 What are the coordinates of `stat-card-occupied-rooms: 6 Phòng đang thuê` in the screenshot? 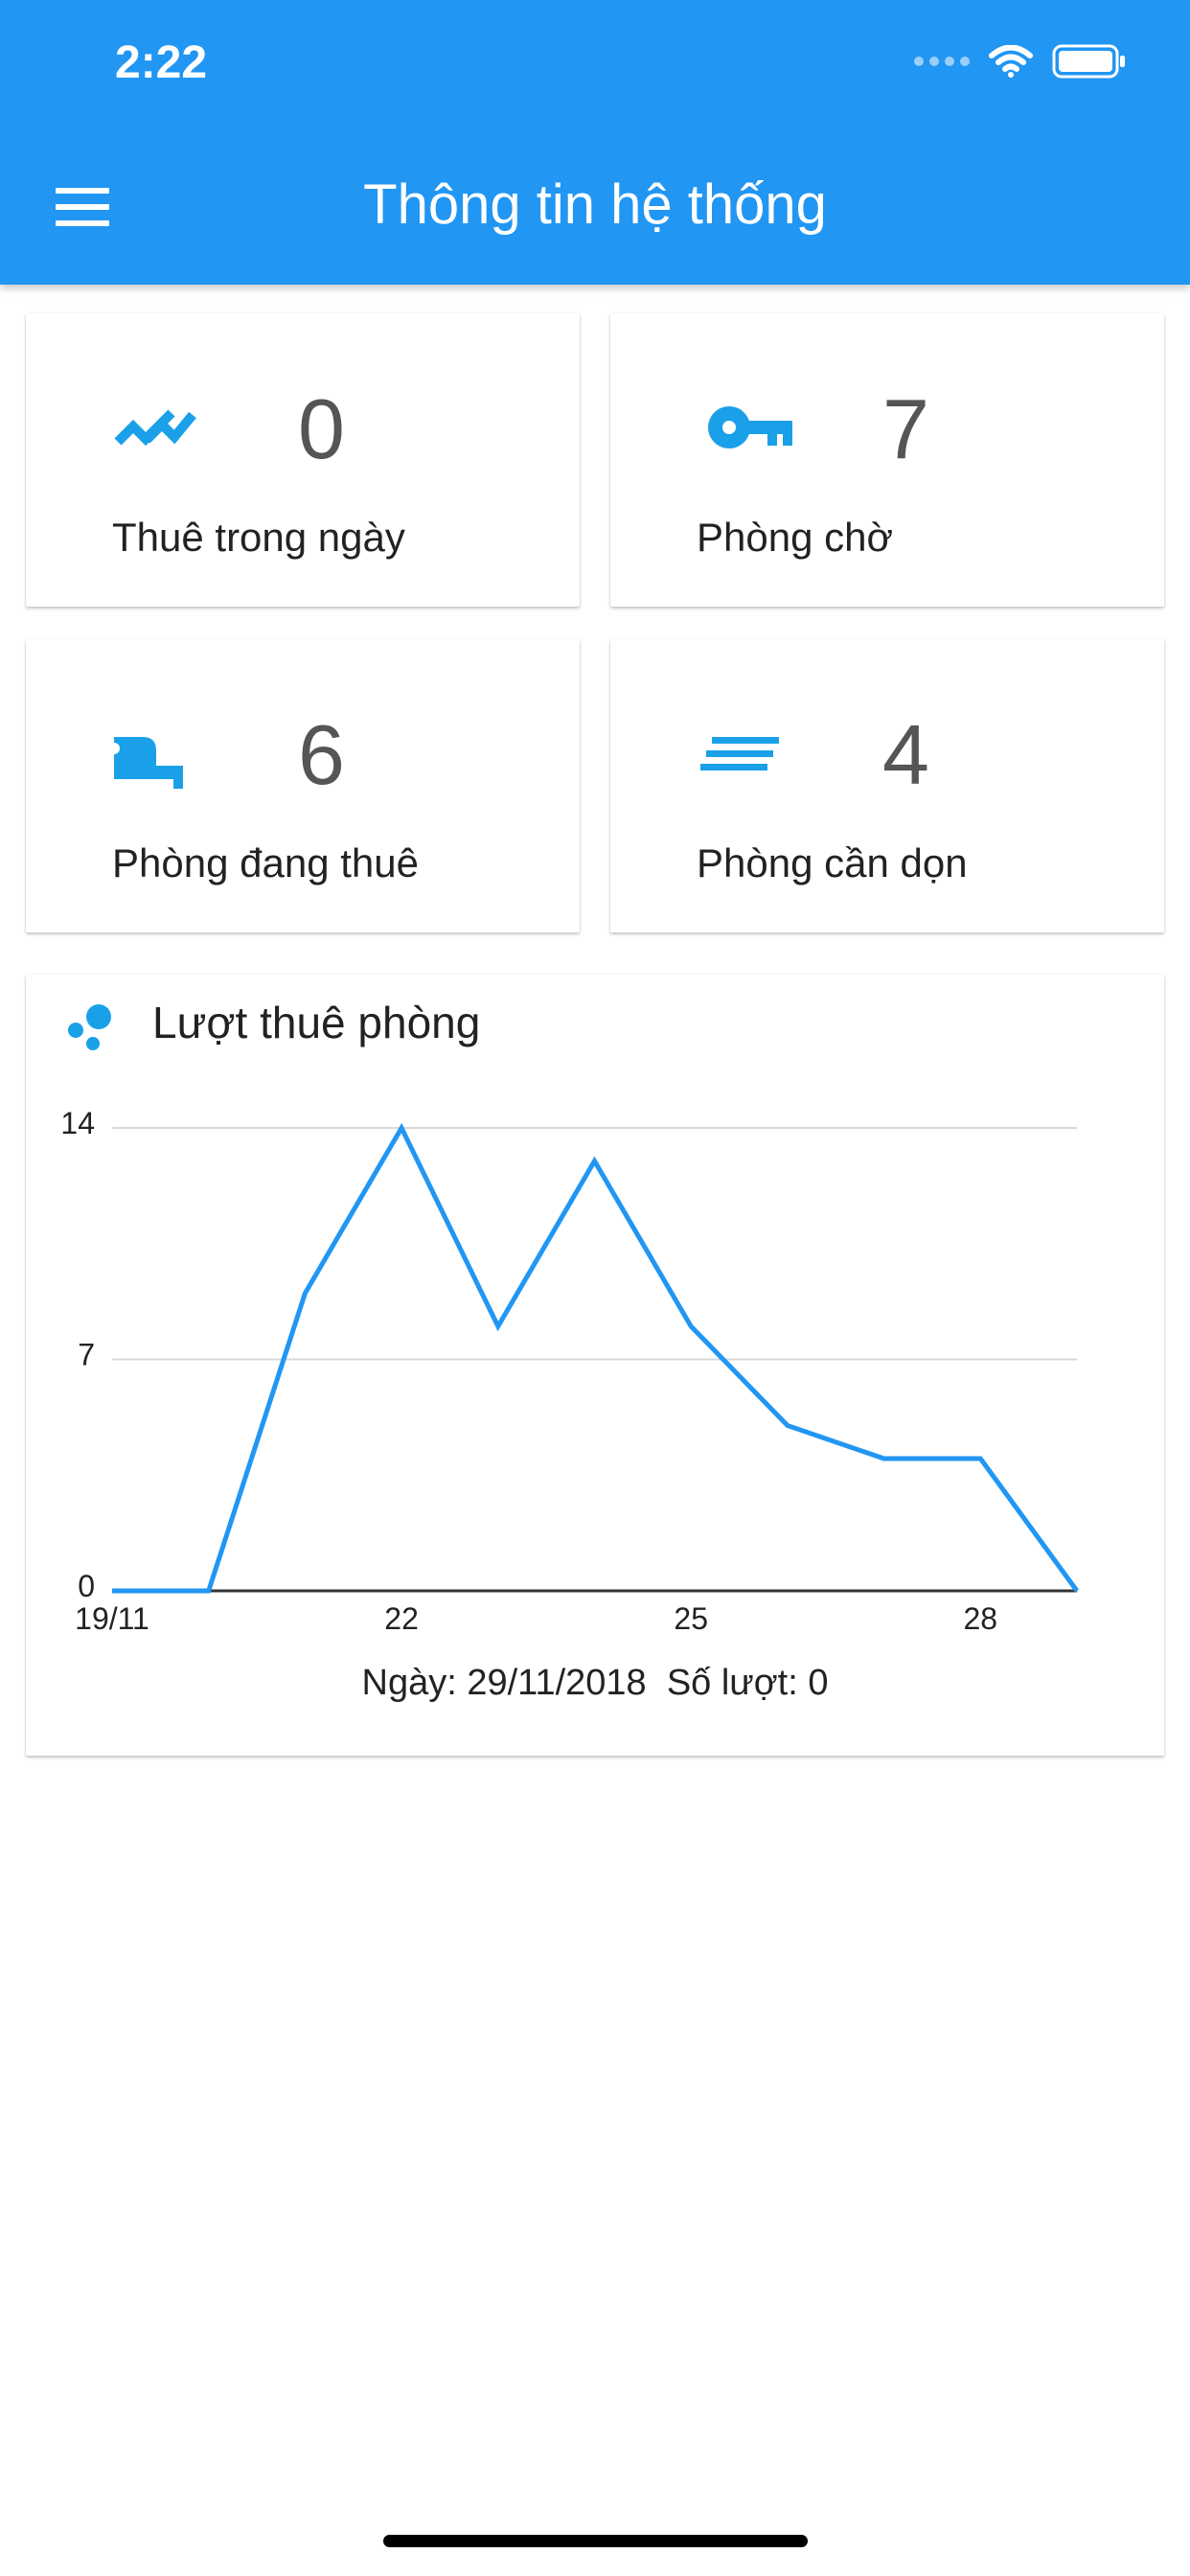 It's located at (303, 785).